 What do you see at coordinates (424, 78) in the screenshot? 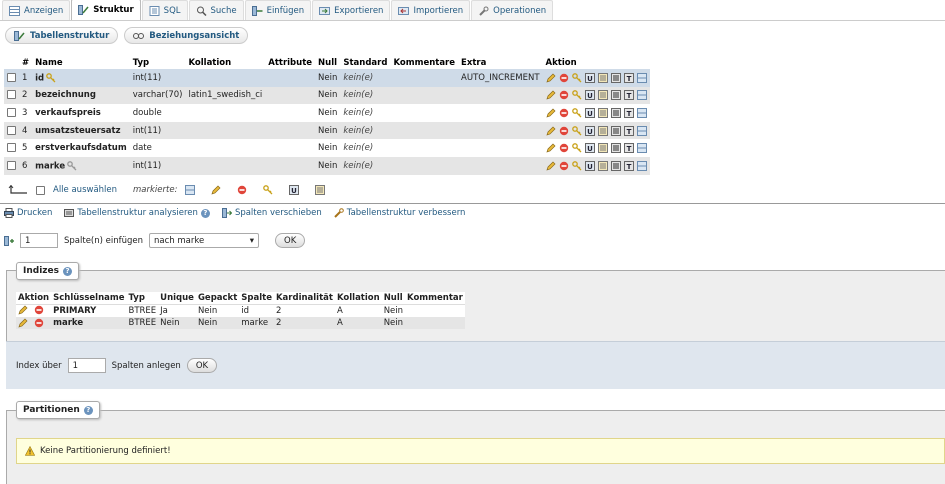
I see `column-comments` at bounding box center [424, 78].